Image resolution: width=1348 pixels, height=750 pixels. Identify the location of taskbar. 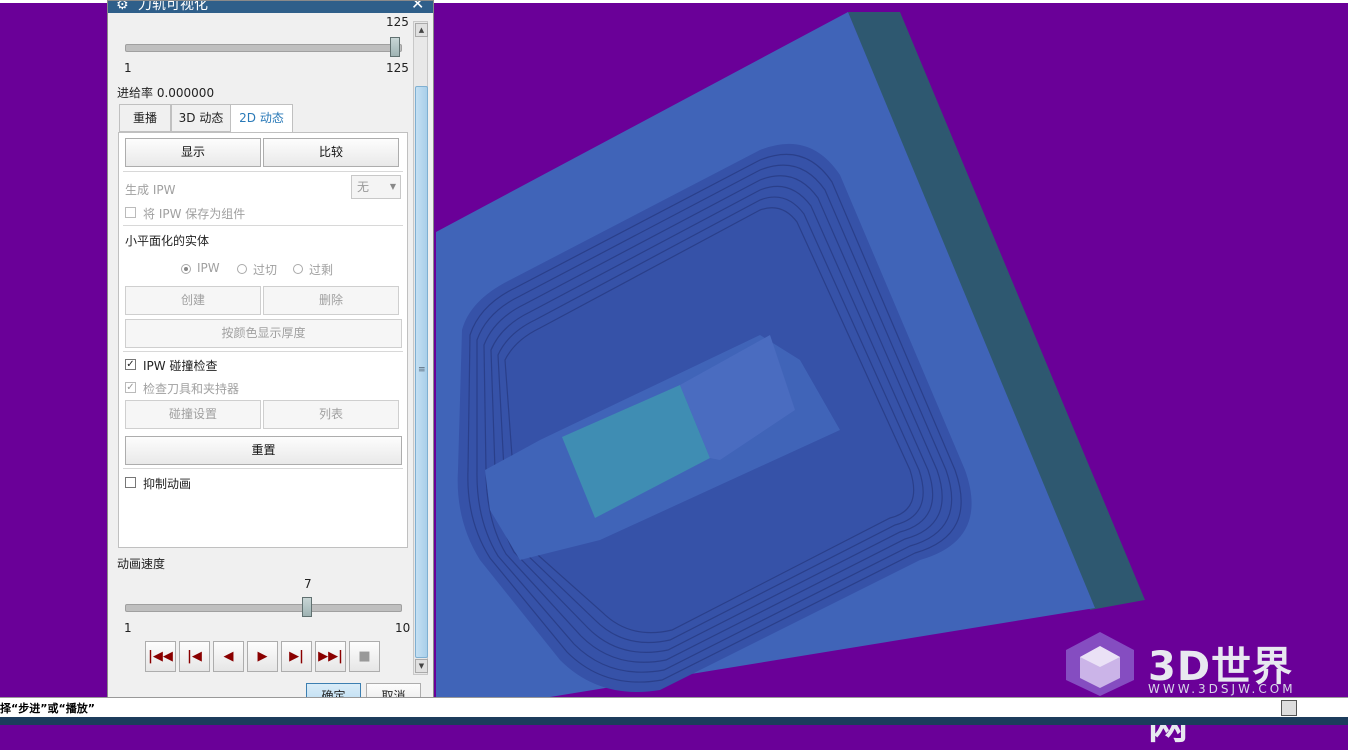
(674, 721).